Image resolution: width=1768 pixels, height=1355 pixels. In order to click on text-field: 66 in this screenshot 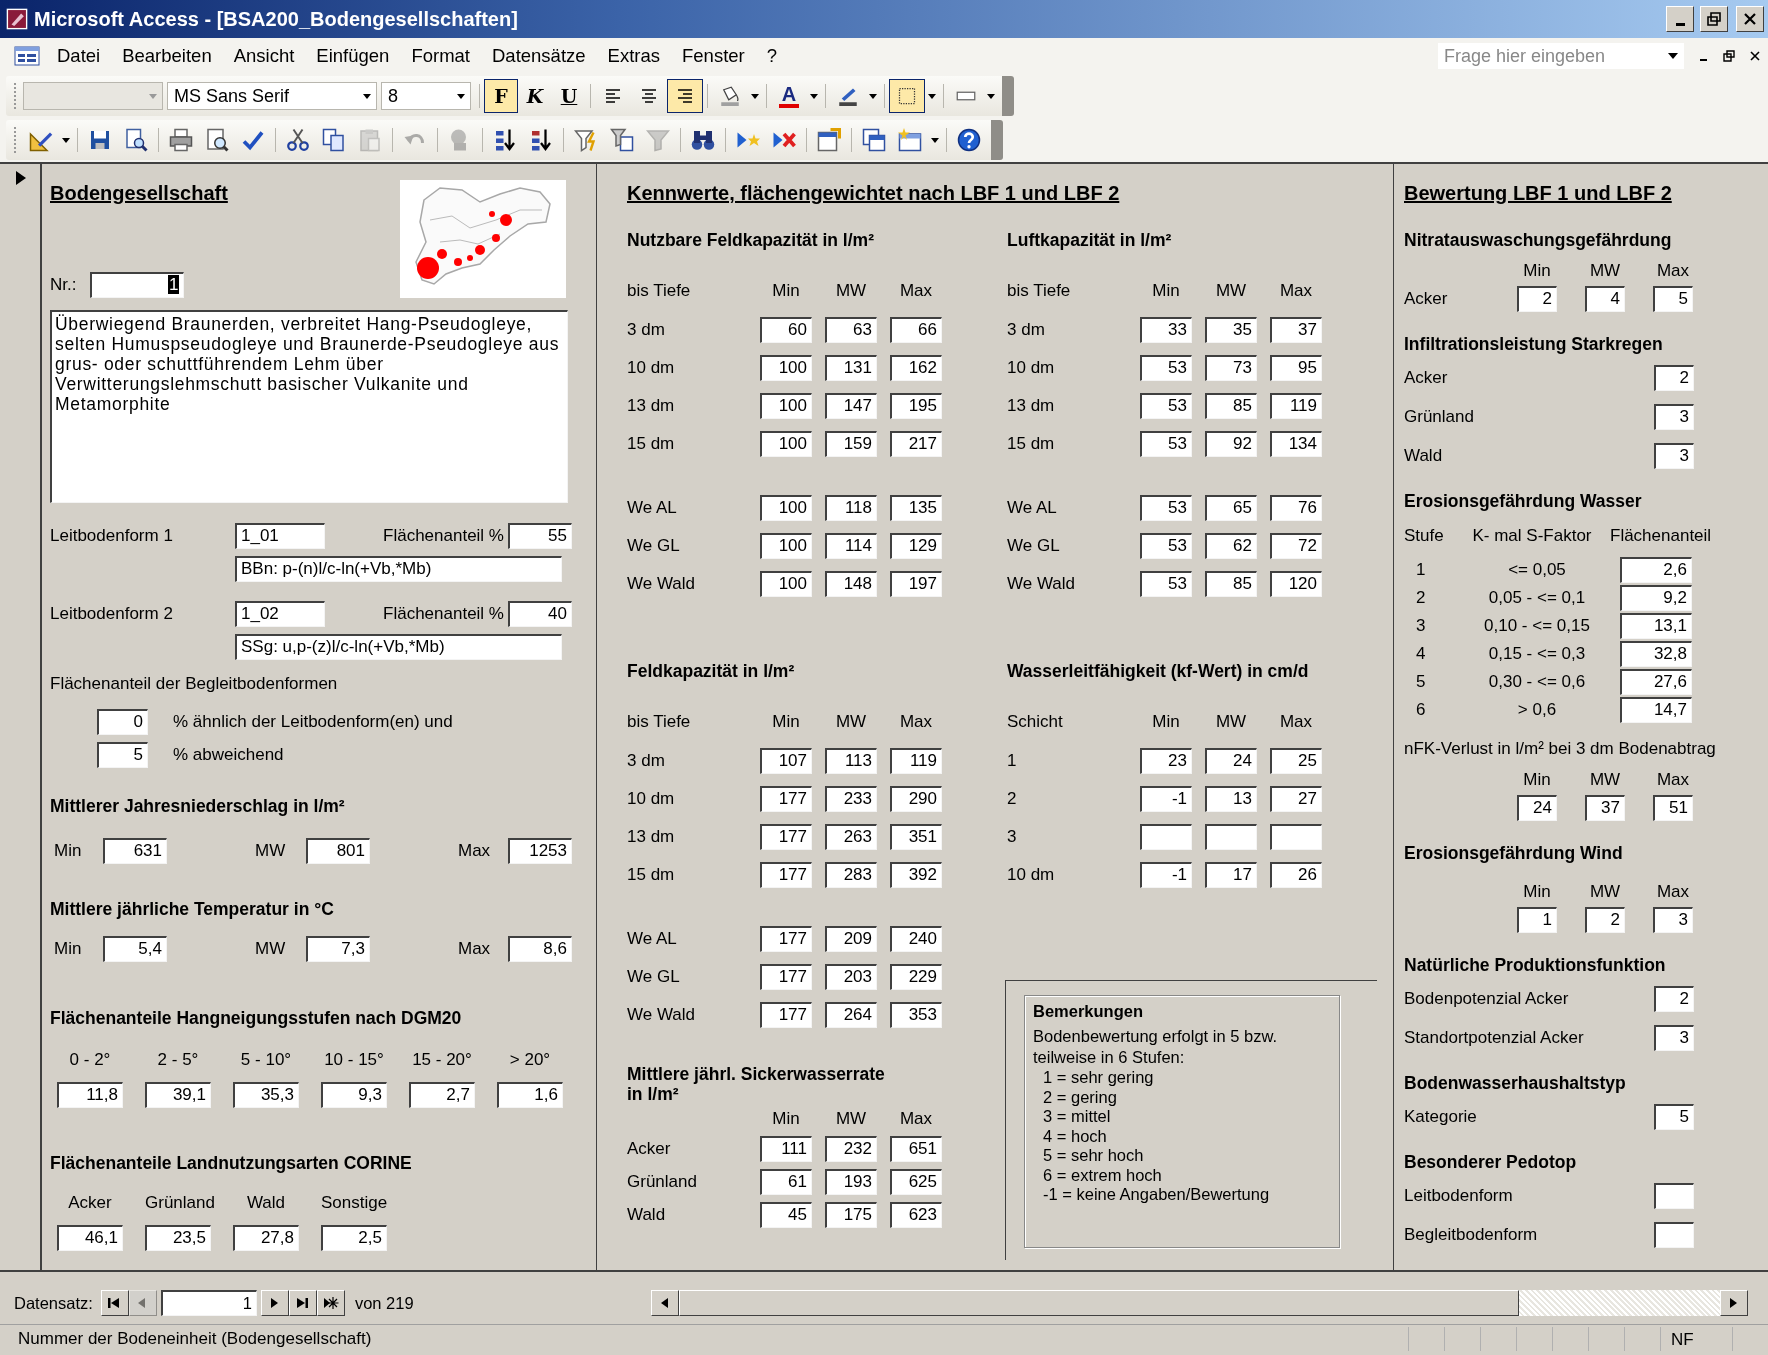, I will do `click(916, 330)`.